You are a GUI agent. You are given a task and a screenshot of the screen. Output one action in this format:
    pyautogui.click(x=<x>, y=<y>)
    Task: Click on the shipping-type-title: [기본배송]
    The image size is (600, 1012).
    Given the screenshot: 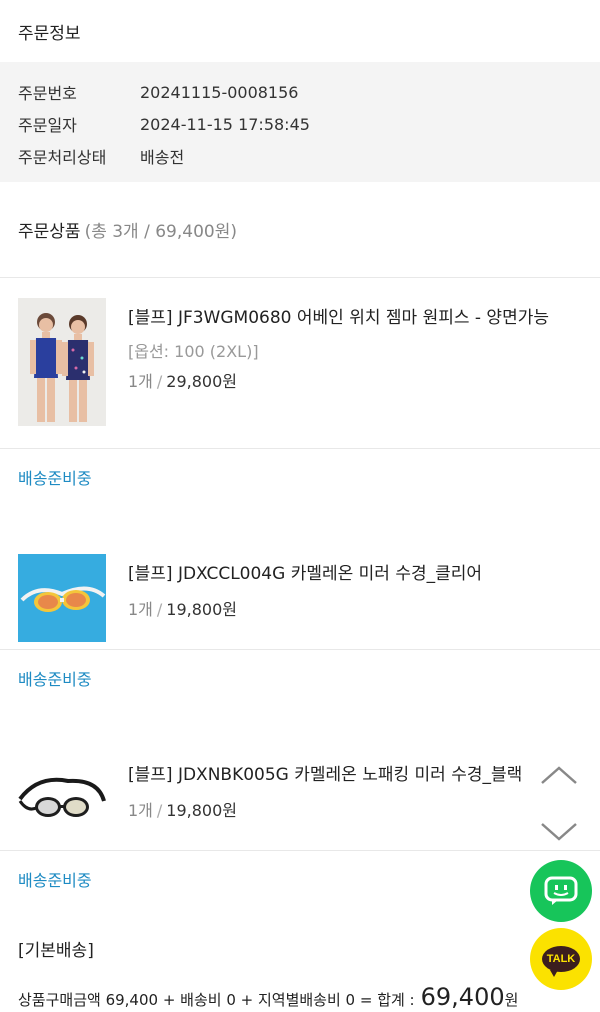 What is the action you would take?
    pyautogui.click(x=56, y=951)
    